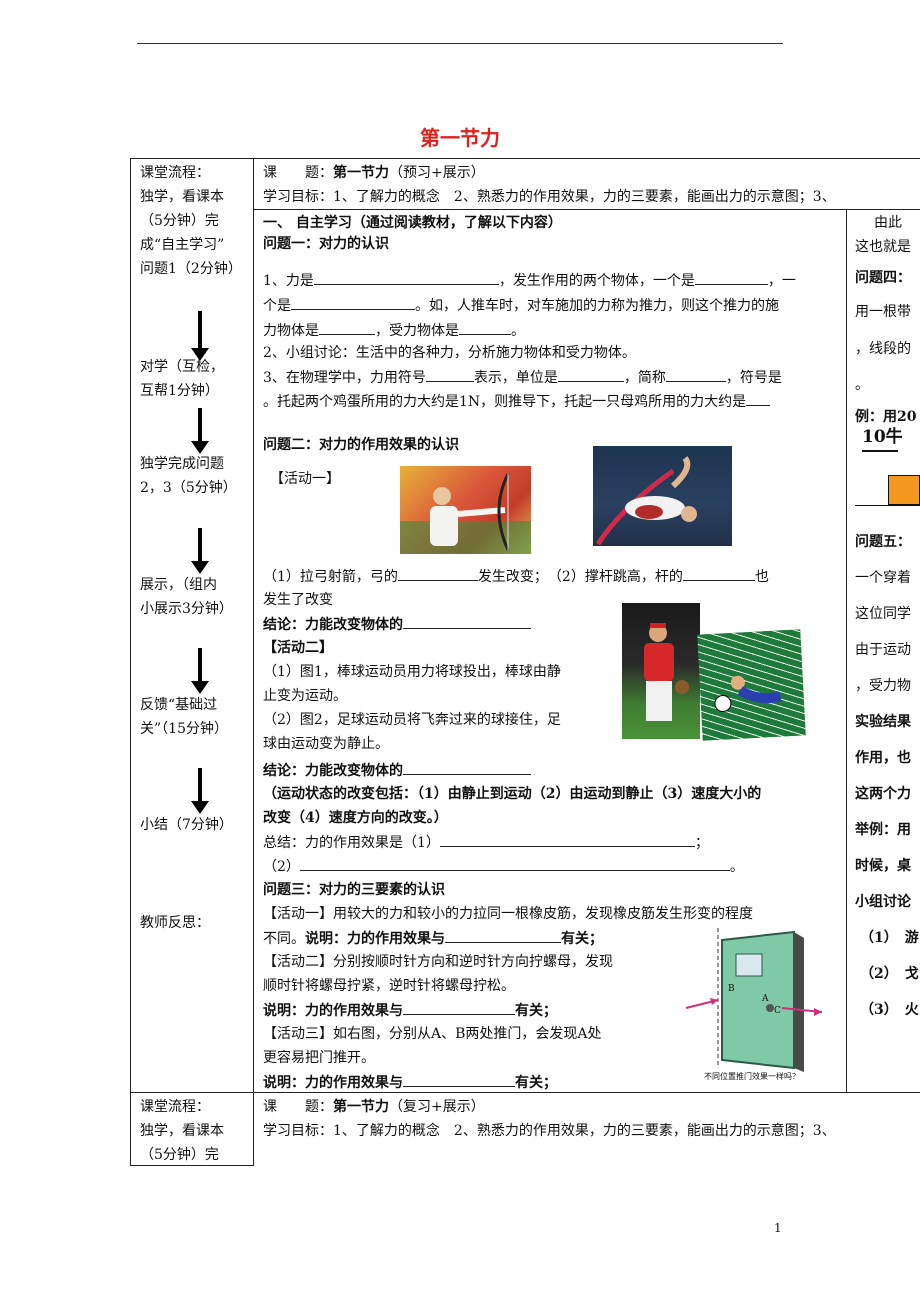 The height and width of the screenshot is (1302, 920). I want to click on page-number: 1, so click(778, 1228).